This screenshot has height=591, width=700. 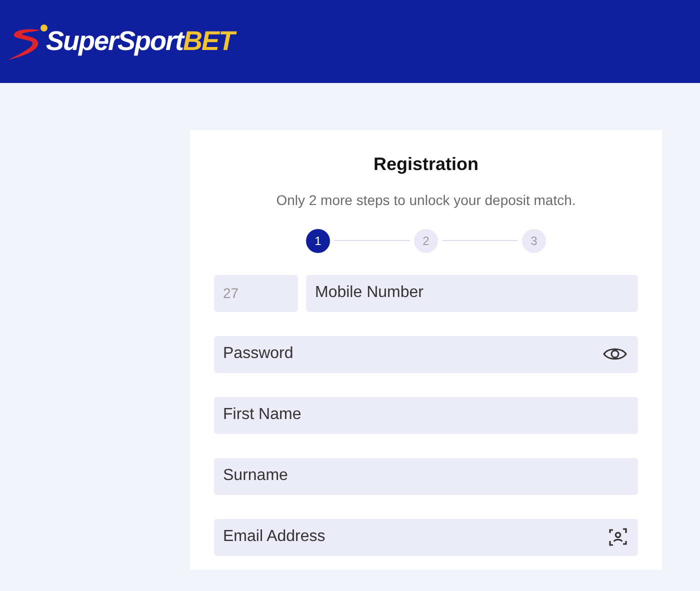 What do you see at coordinates (318, 240) in the screenshot?
I see `step-indicator: 1` at bounding box center [318, 240].